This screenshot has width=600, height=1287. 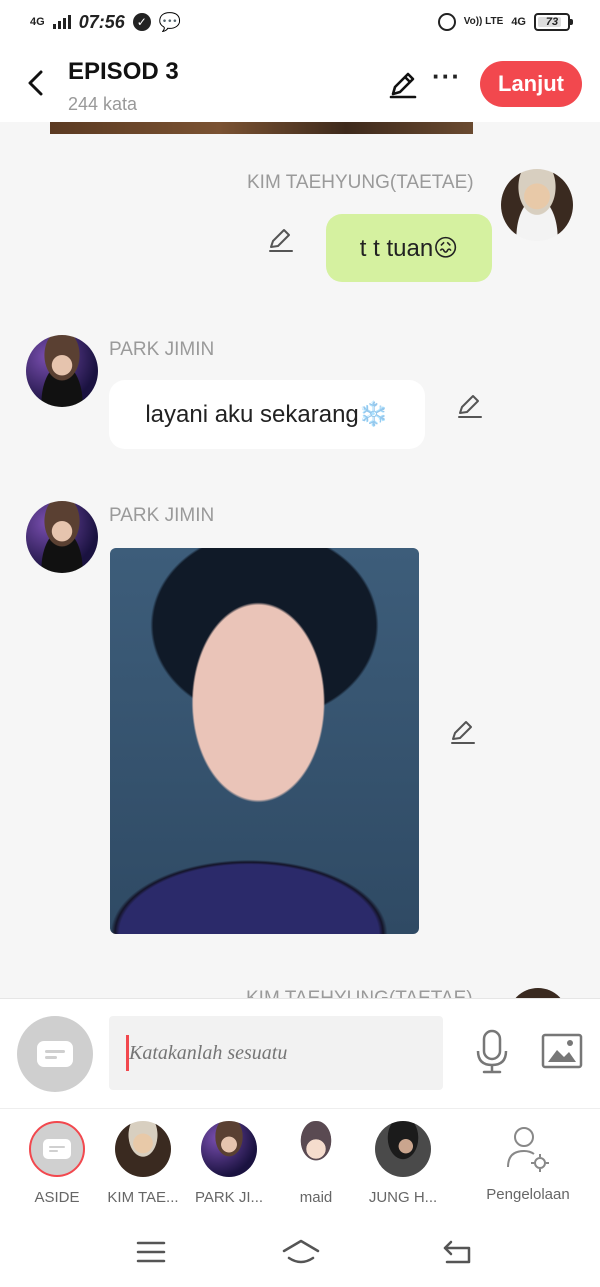 I want to click on character-aside: ASIDE, so click(x=57, y=1163).